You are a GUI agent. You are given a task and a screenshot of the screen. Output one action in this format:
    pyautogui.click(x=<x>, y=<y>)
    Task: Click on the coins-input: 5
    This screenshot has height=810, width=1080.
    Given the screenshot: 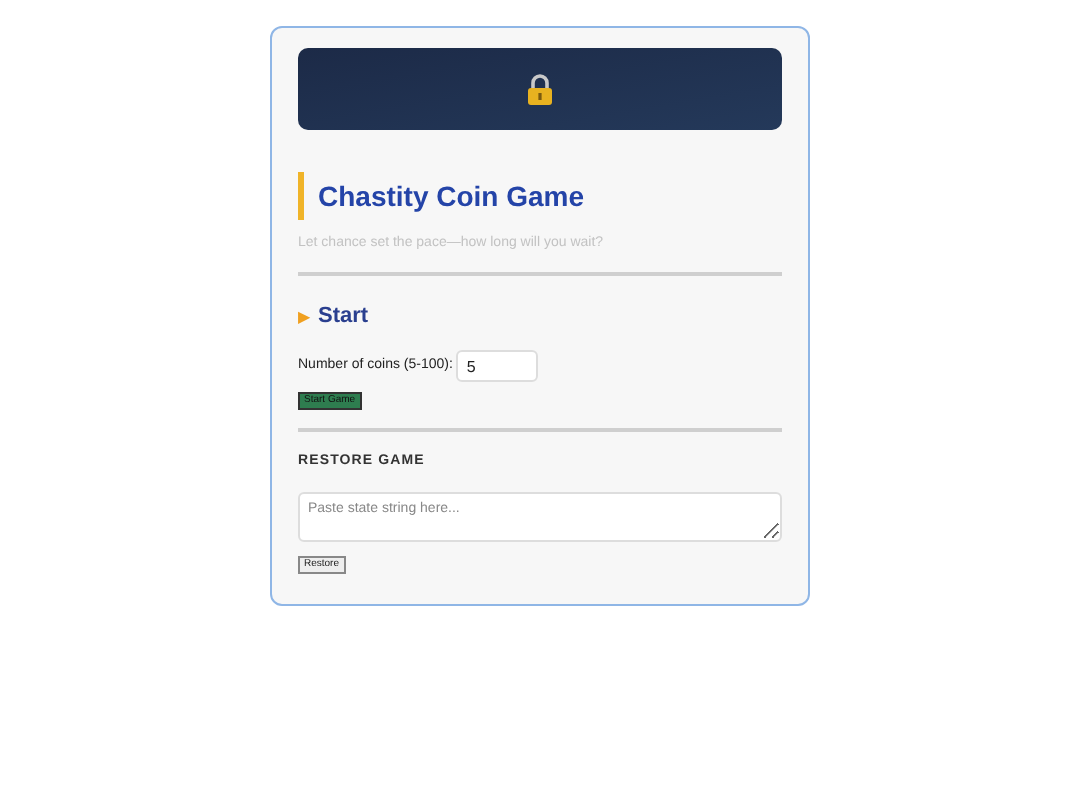 What is the action you would take?
    pyautogui.click(x=497, y=366)
    